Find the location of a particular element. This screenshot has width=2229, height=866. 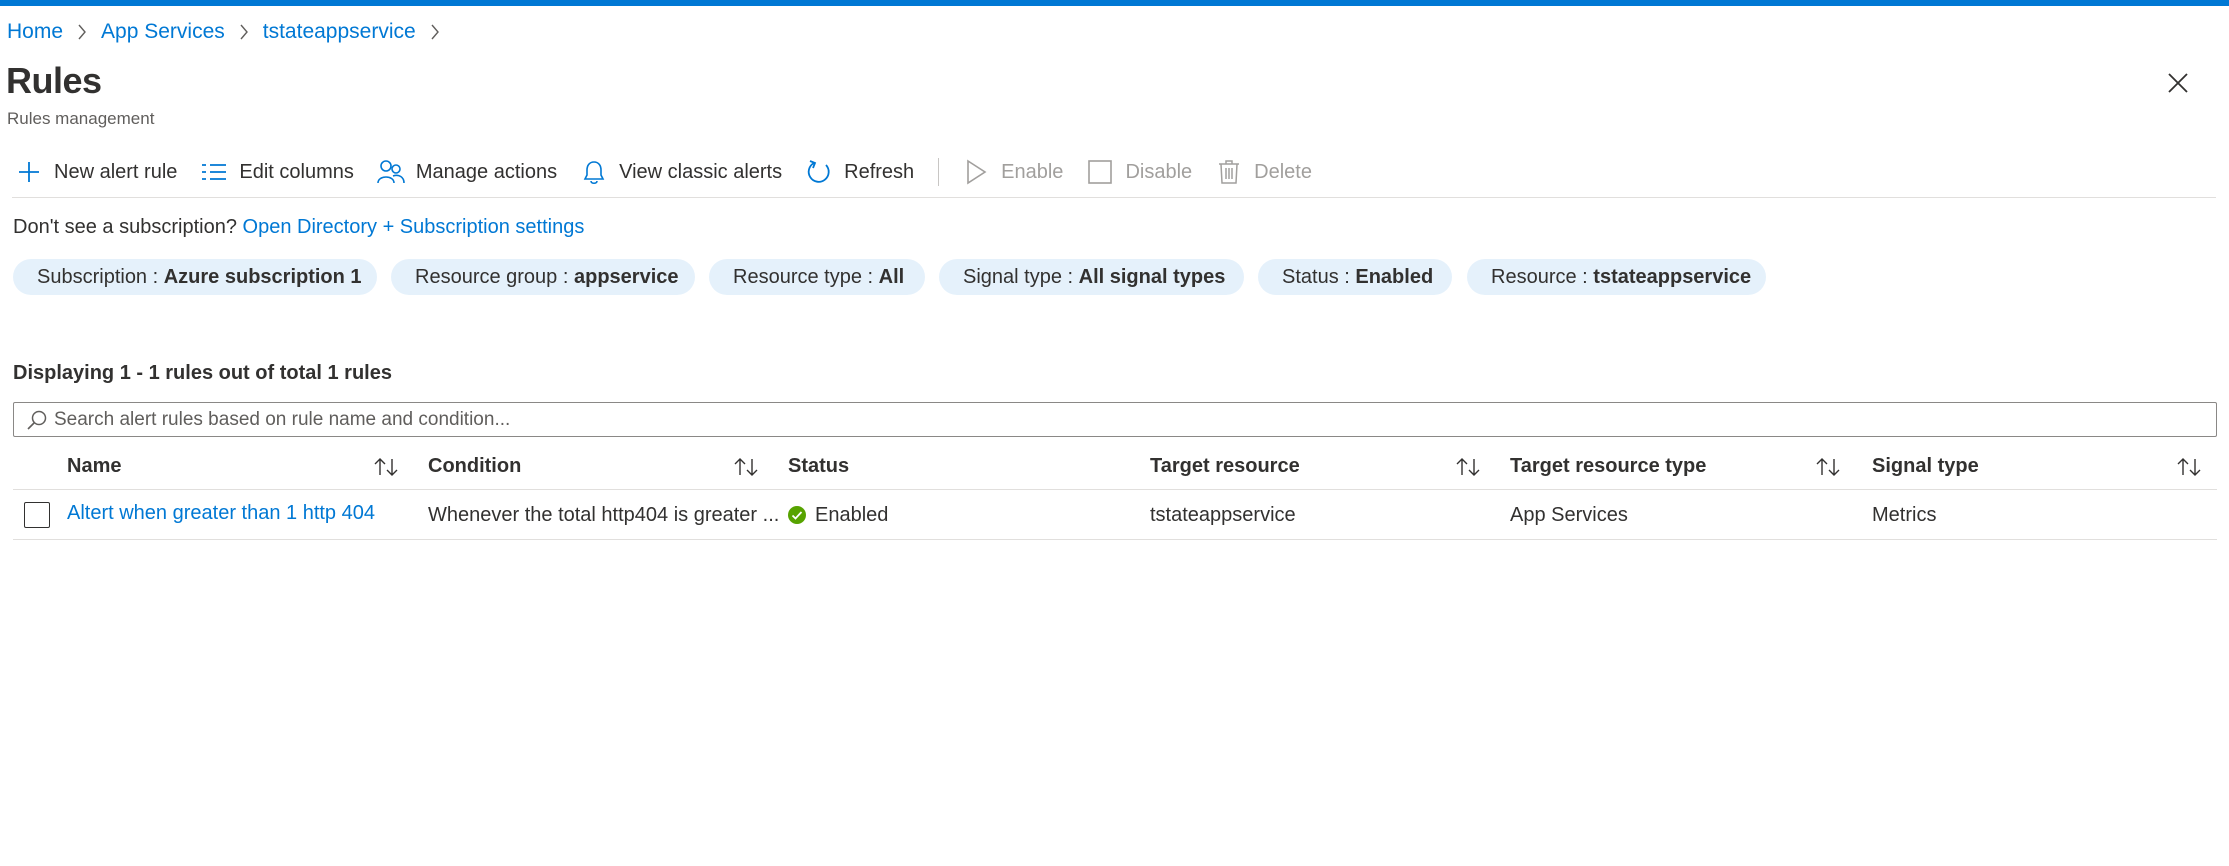

filter-resource-type-label: Resource type : is located at coordinates (803, 276).